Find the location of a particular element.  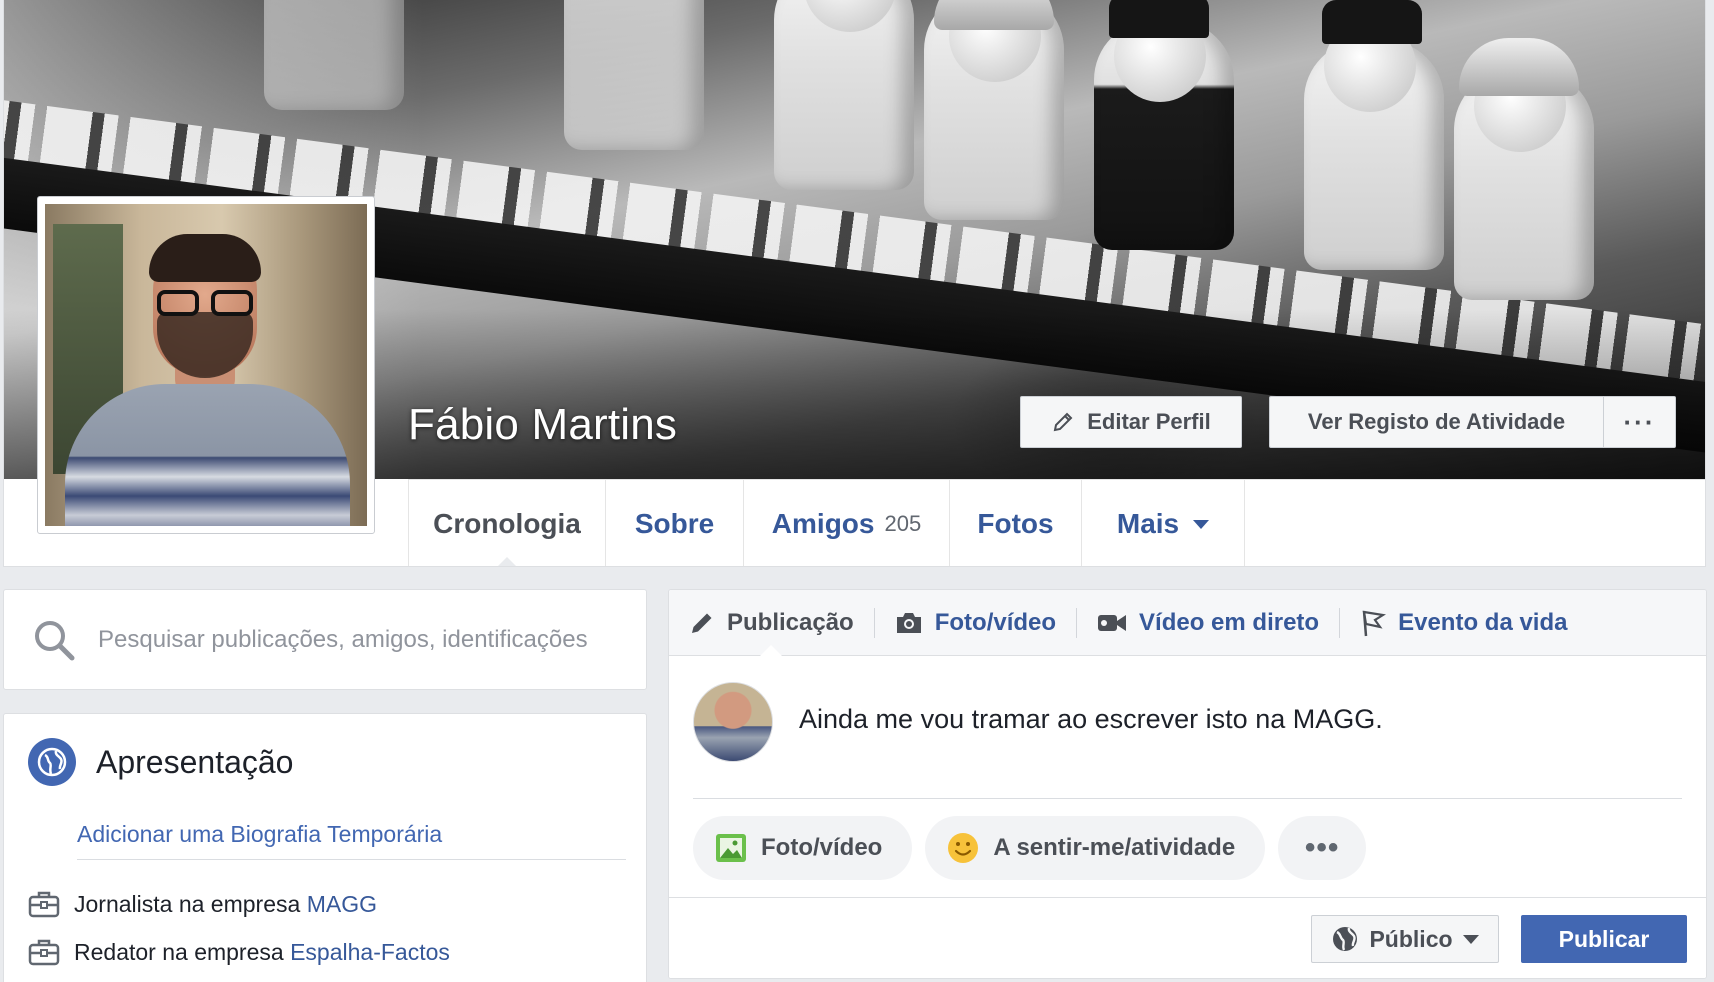

composer-options: Foto/vídeo A sentir-me/atividade ••• is located at coordinates (1030, 848).